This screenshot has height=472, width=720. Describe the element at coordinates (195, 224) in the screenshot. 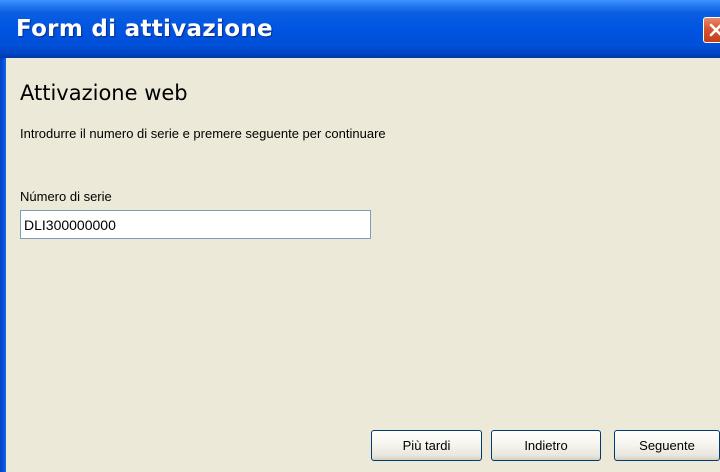

I see `serial-number-input` at that location.